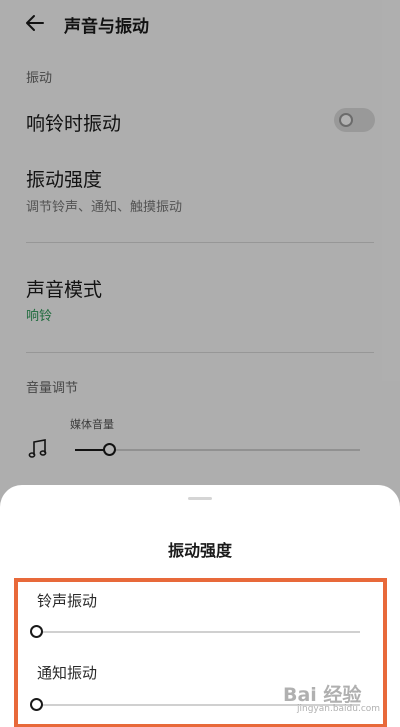 The height and width of the screenshot is (727, 400). I want to click on watermark-sub: jingyan.baidu.com, so click(339, 709).